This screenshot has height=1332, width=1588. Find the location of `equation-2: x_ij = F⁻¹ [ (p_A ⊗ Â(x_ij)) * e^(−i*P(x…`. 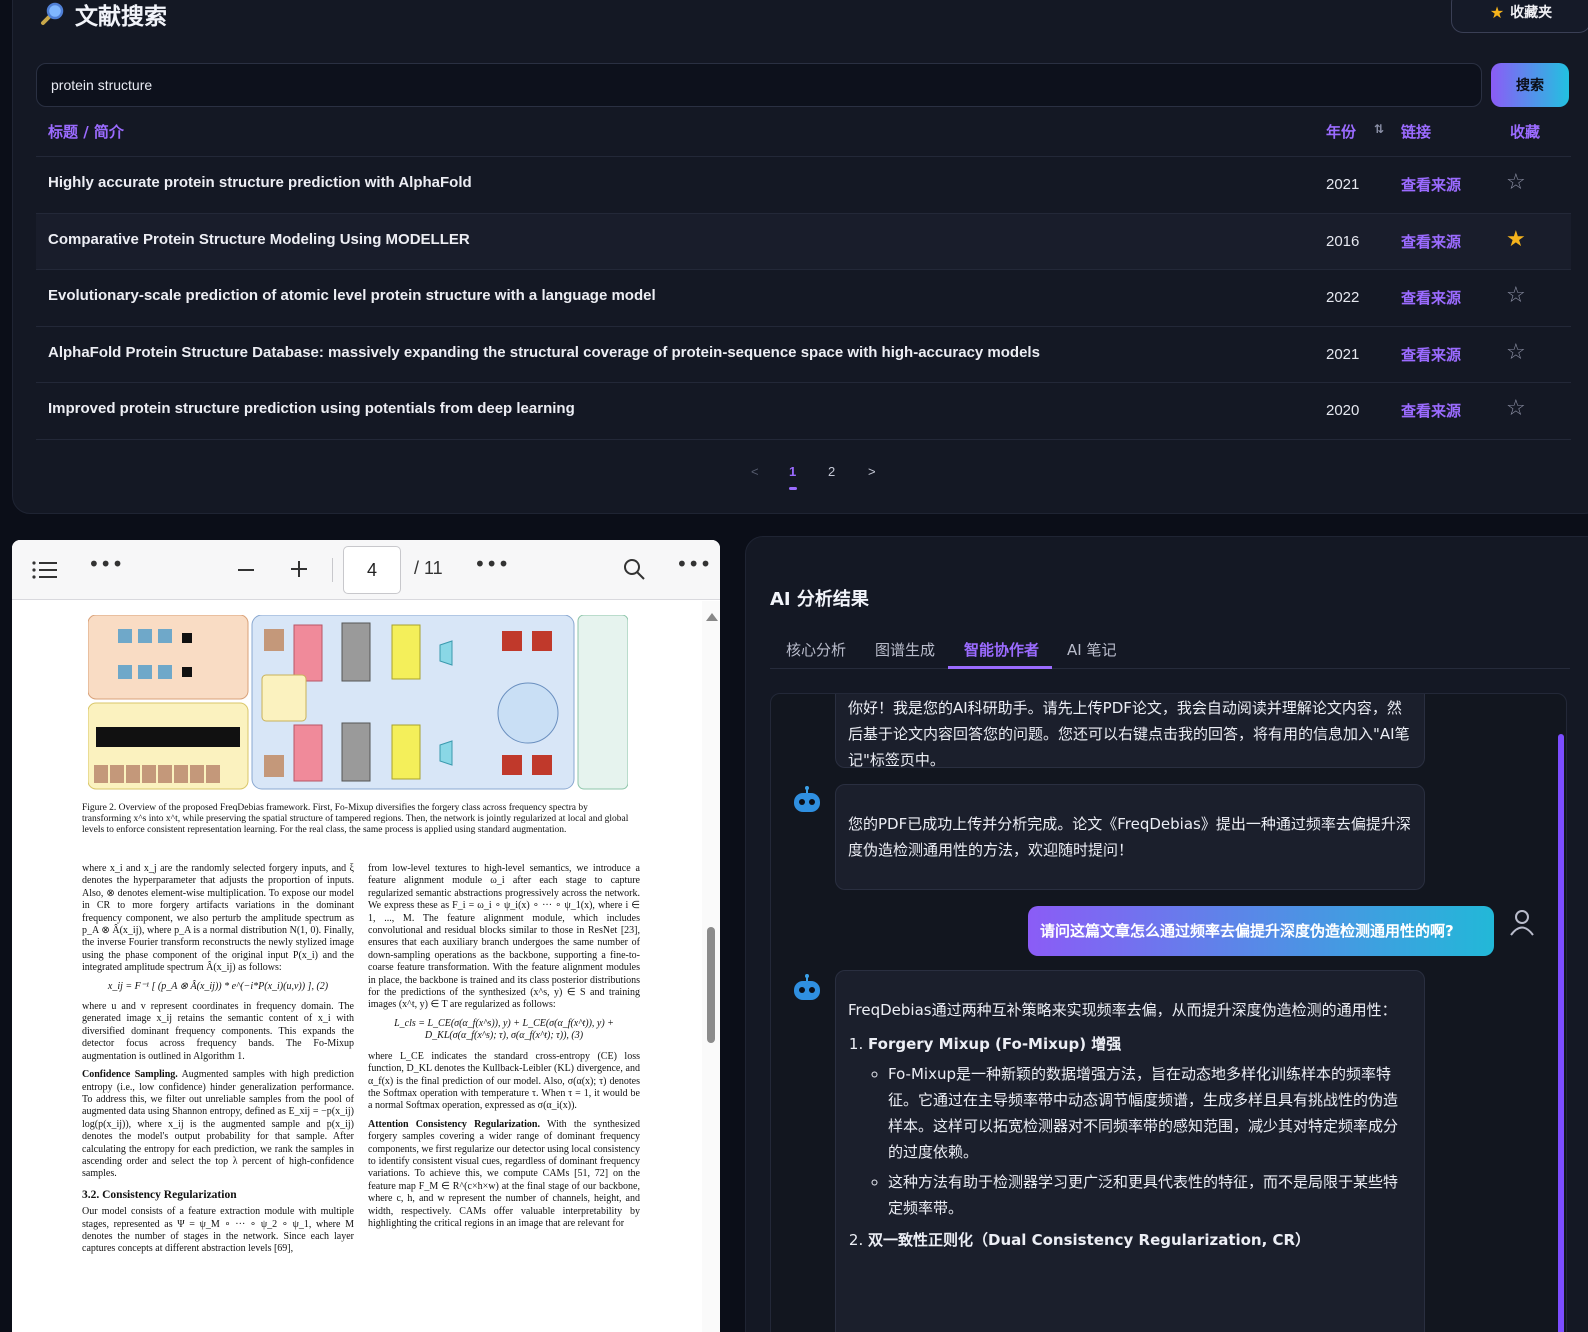

equation-2: x_ij = F⁻¹ [ (p_A ⊗ Â(x_ij)) * e^(−i*P(x… is located at coordinates (218, 986).